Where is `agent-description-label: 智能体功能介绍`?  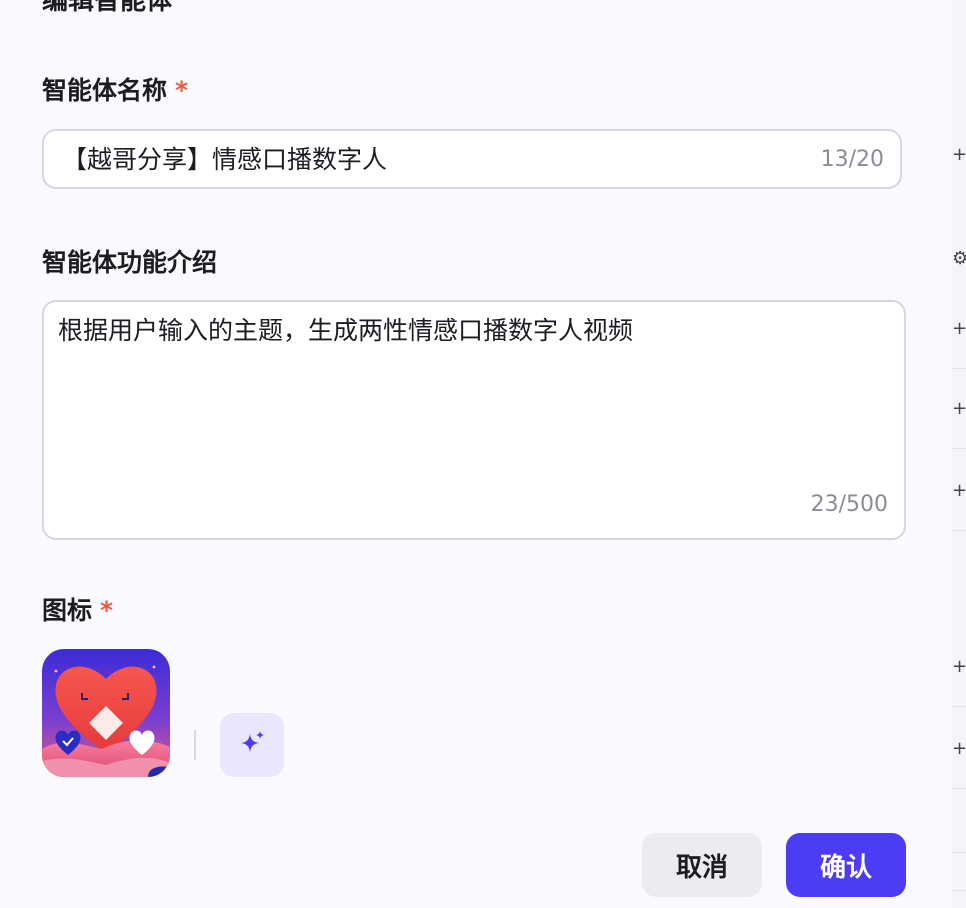
agent-description-label: 智能体功能介绍 is located at coordinates (130, 262).